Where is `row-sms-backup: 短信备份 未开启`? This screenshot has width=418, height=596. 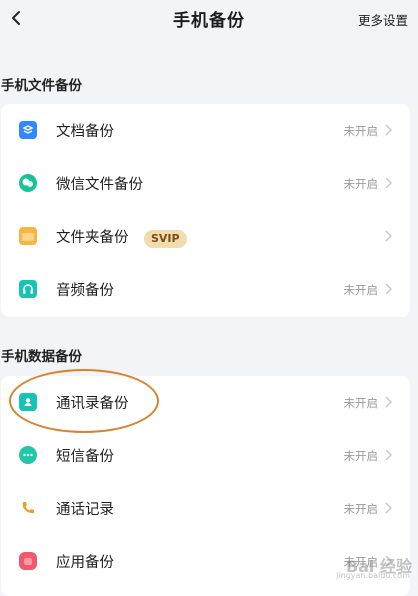
row-sms-backup: 短信备份 未开启 is located at coordinates (205, 455).